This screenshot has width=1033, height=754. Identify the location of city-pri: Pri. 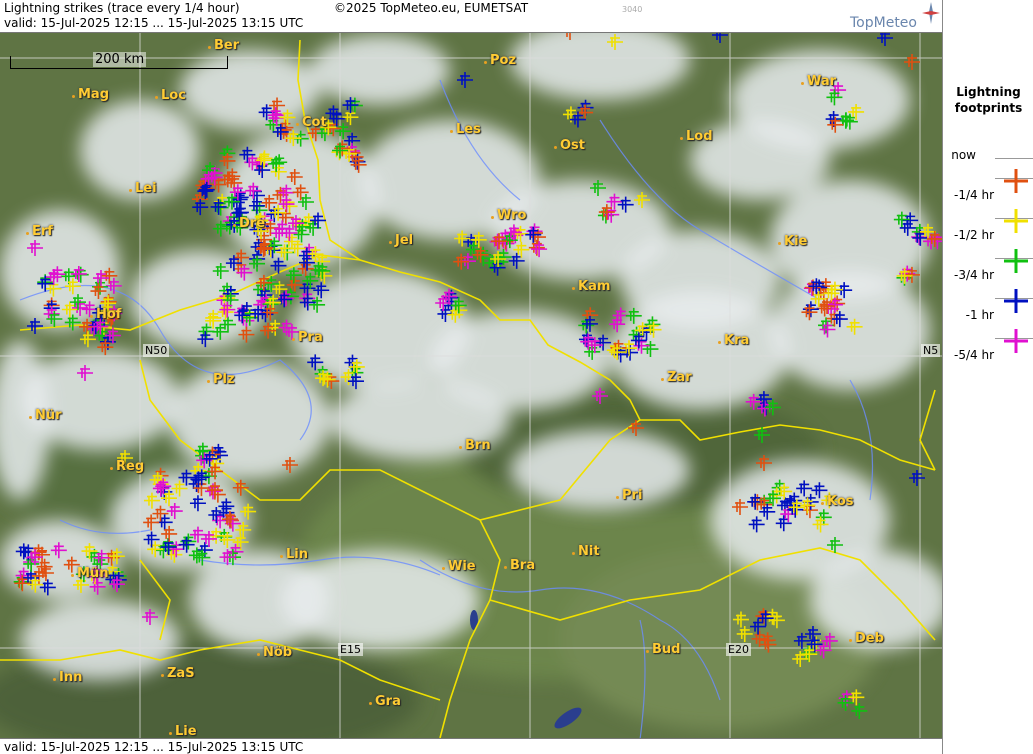
(628, 495).